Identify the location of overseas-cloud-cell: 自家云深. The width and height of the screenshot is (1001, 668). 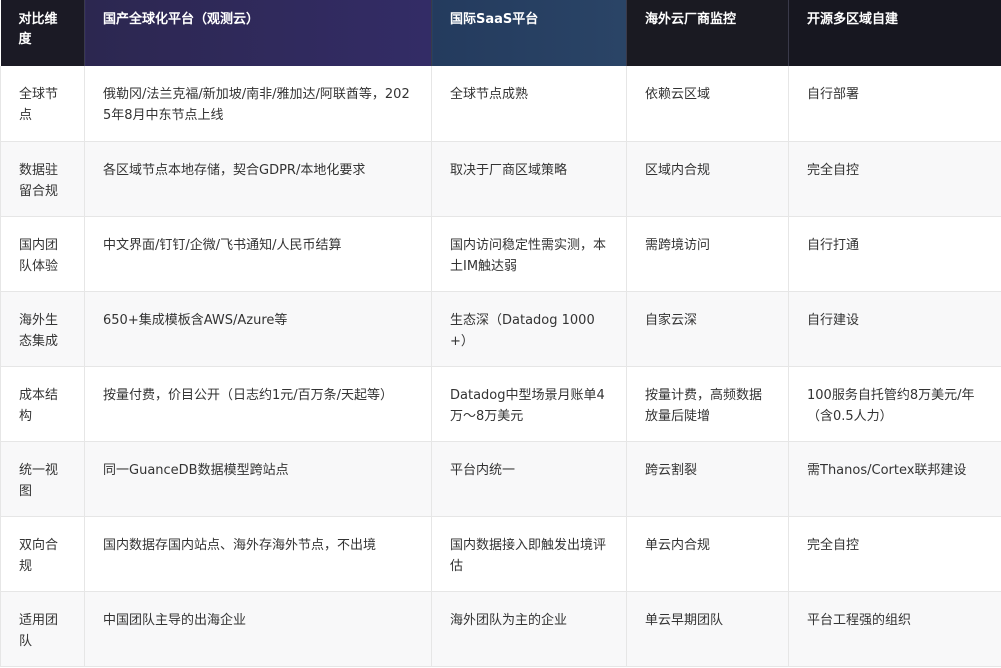
(707, 329).